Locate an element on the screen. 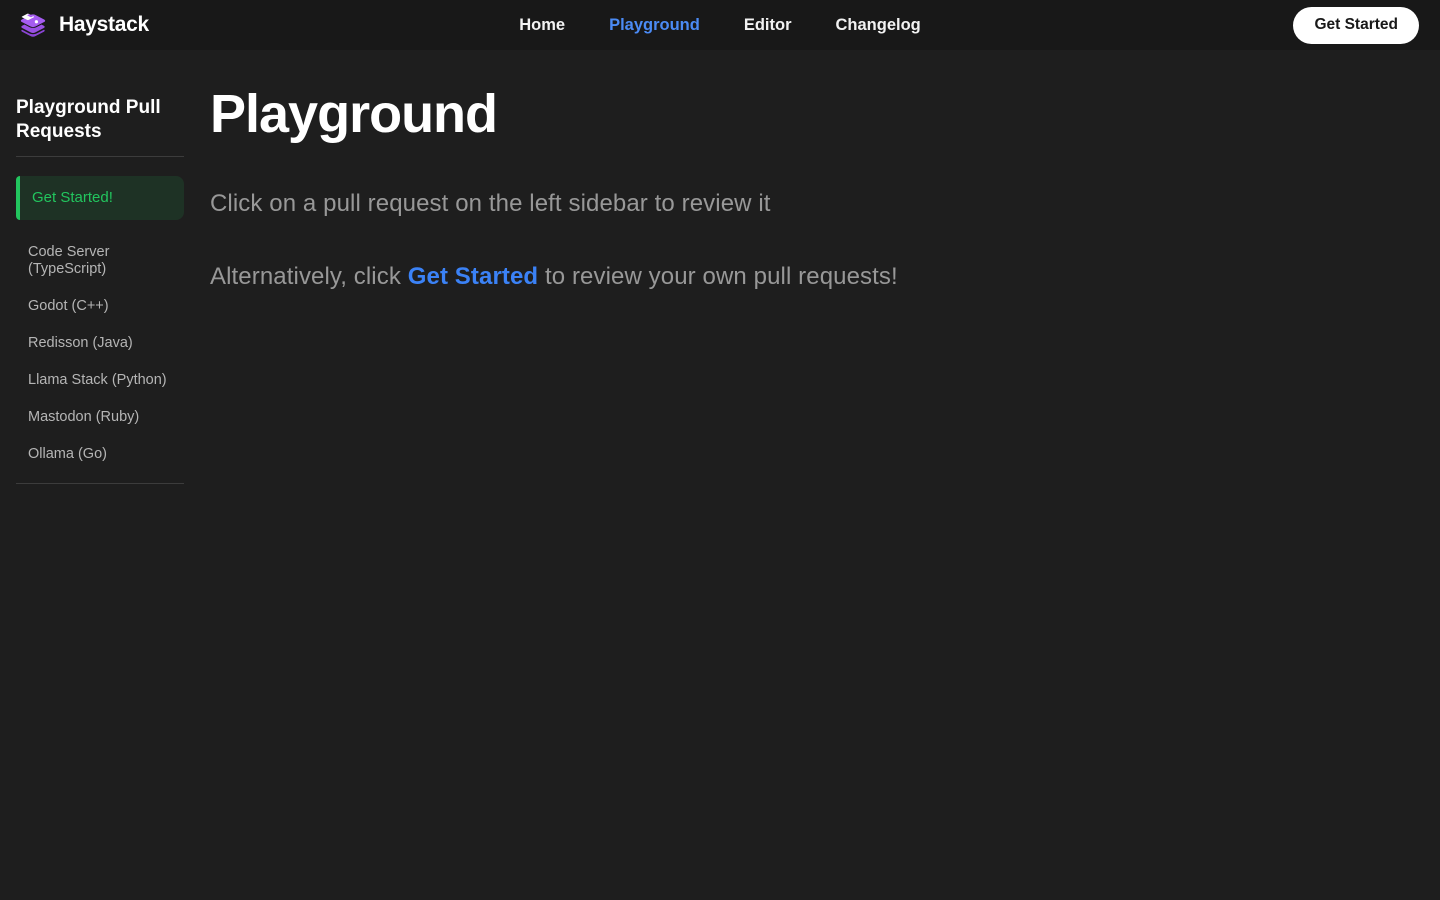 This screenshot has width=1440, height=900. pr-item-get-started: Get Started! is located at coordinates (100, 197).